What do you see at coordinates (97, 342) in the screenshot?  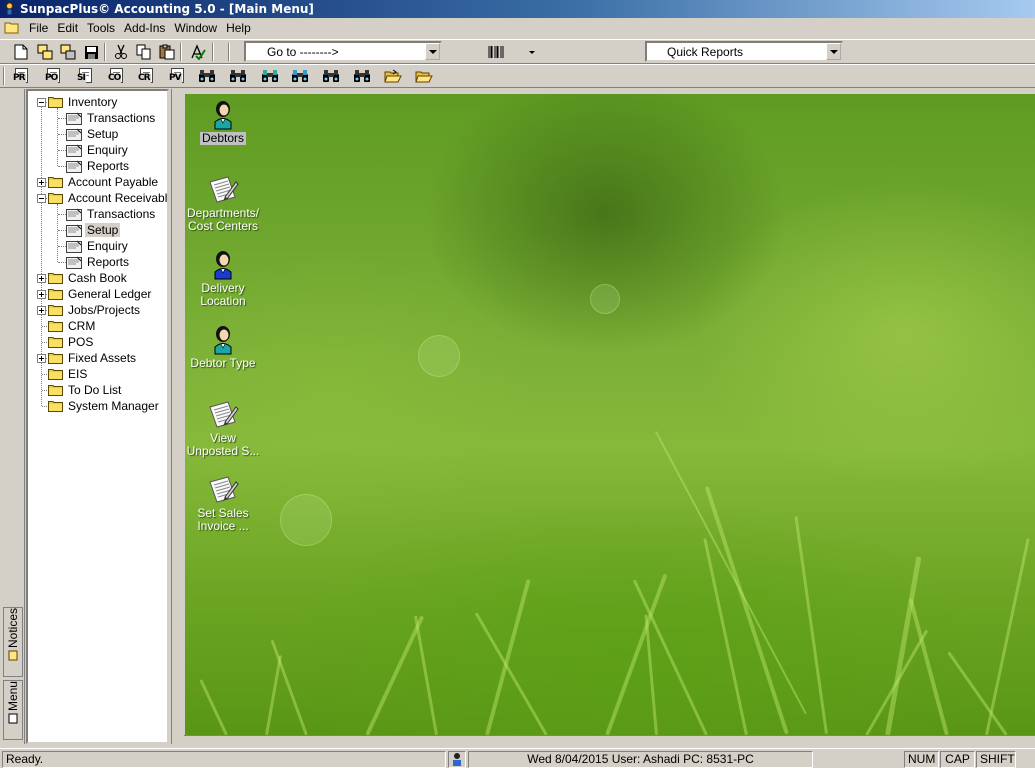 I see `tree-node-group: POS` at bounding box center [97, 342].